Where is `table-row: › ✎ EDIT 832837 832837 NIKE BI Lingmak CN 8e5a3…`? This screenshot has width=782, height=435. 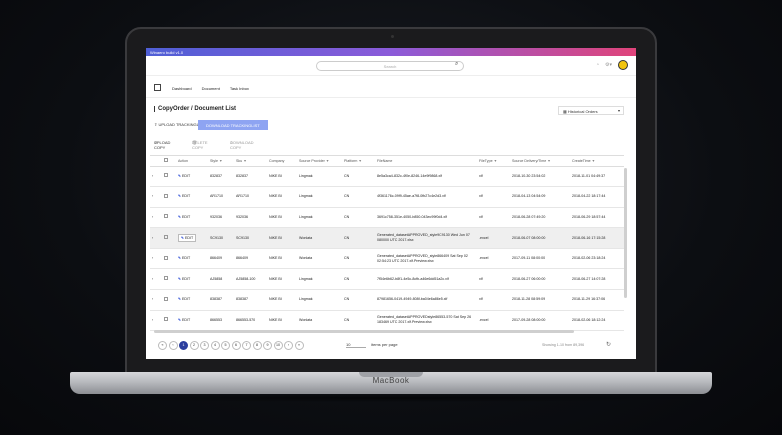
table-row: › ✎ EDIT 832837 832837 NIKE BI Lingmak CN 8e5a3… is located at coordinates (387, 177).